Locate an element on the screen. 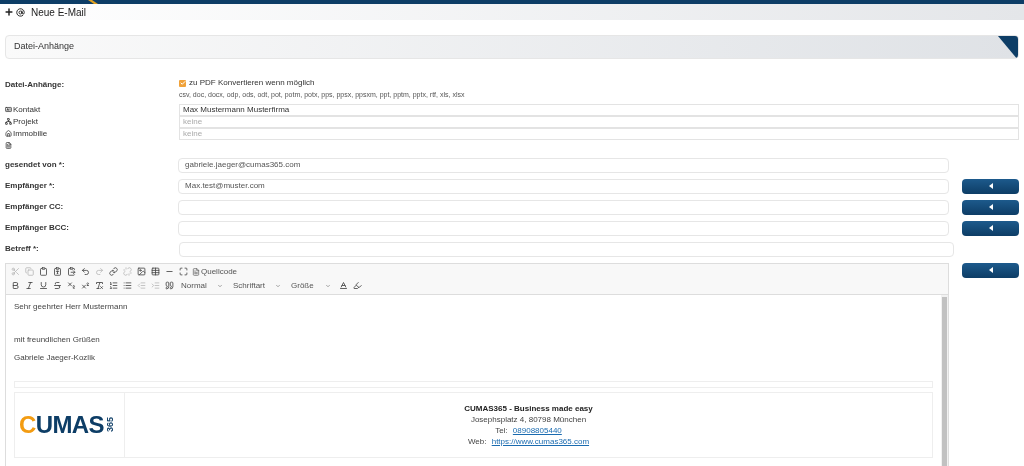  strikethrough-icon is located at coordinates (57, 285).